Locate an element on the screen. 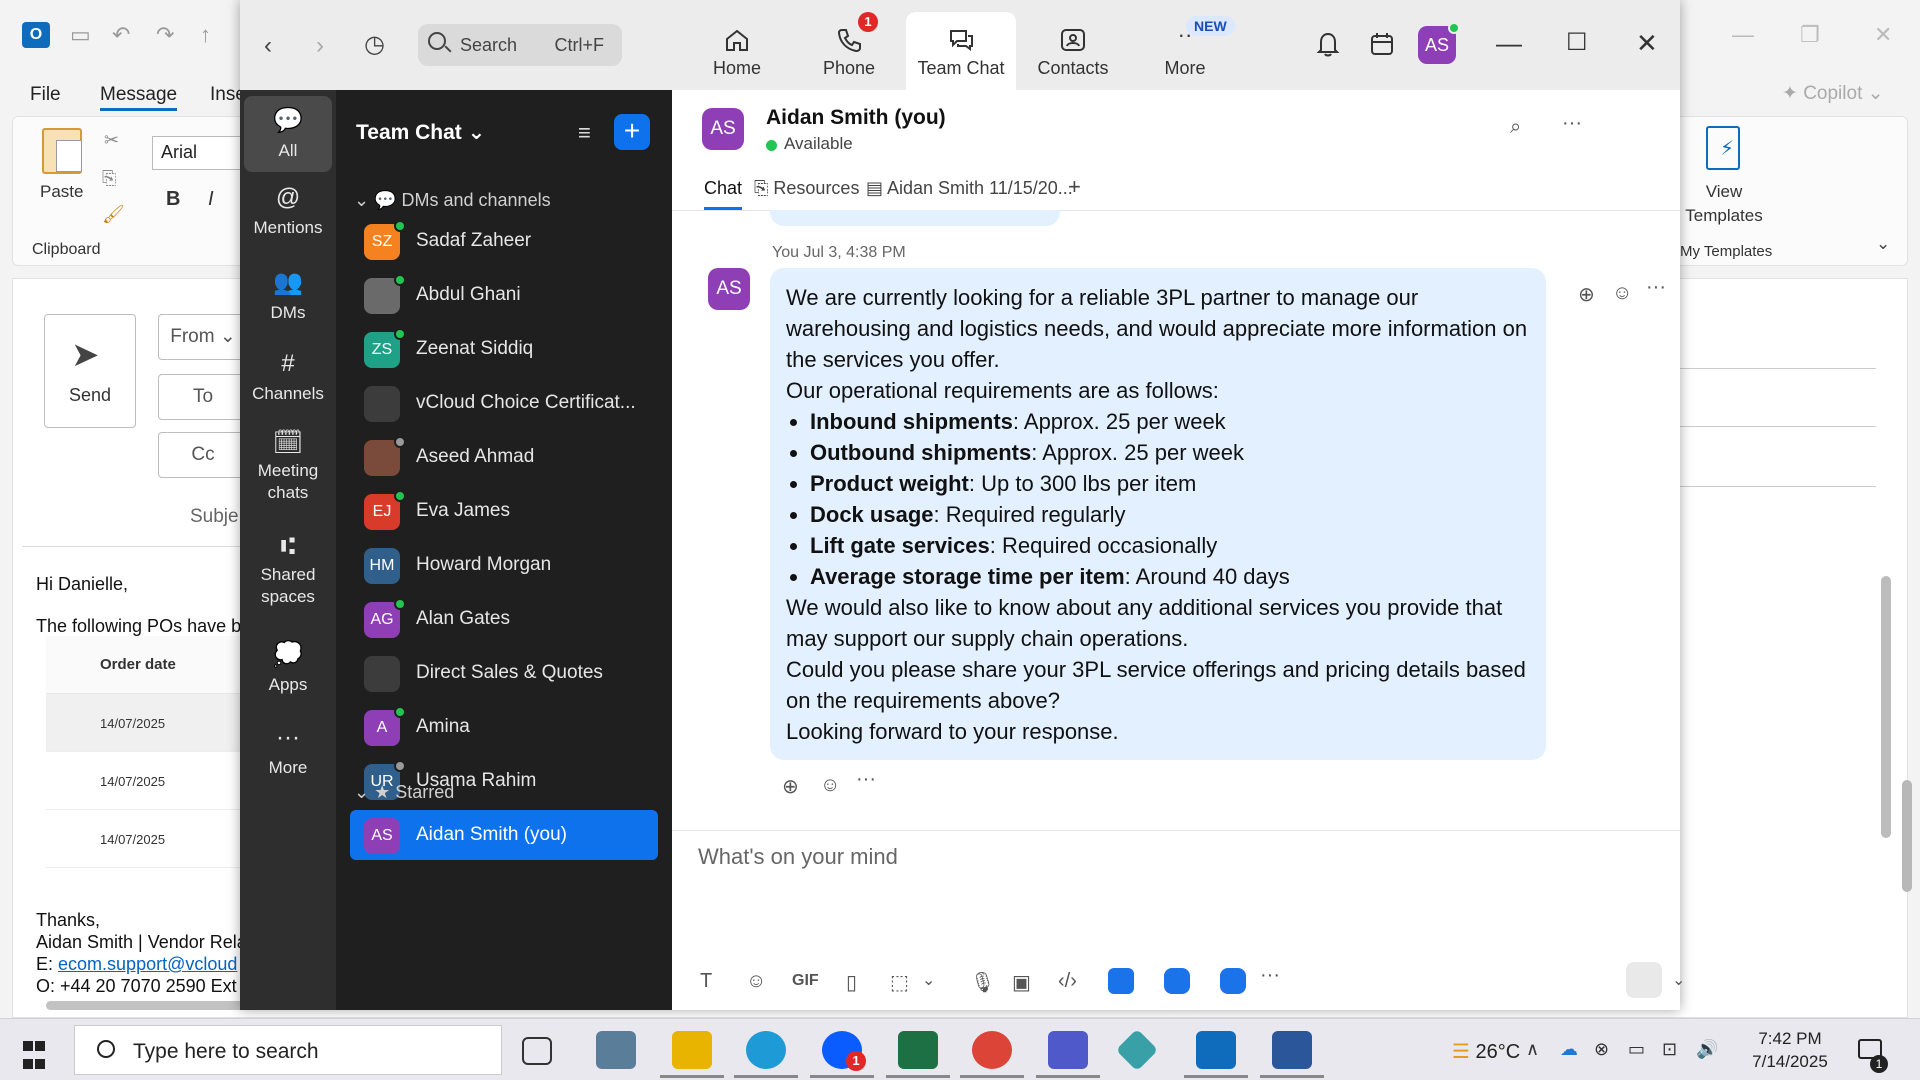  scroll-thumb is located at coordinates (1907, 836).